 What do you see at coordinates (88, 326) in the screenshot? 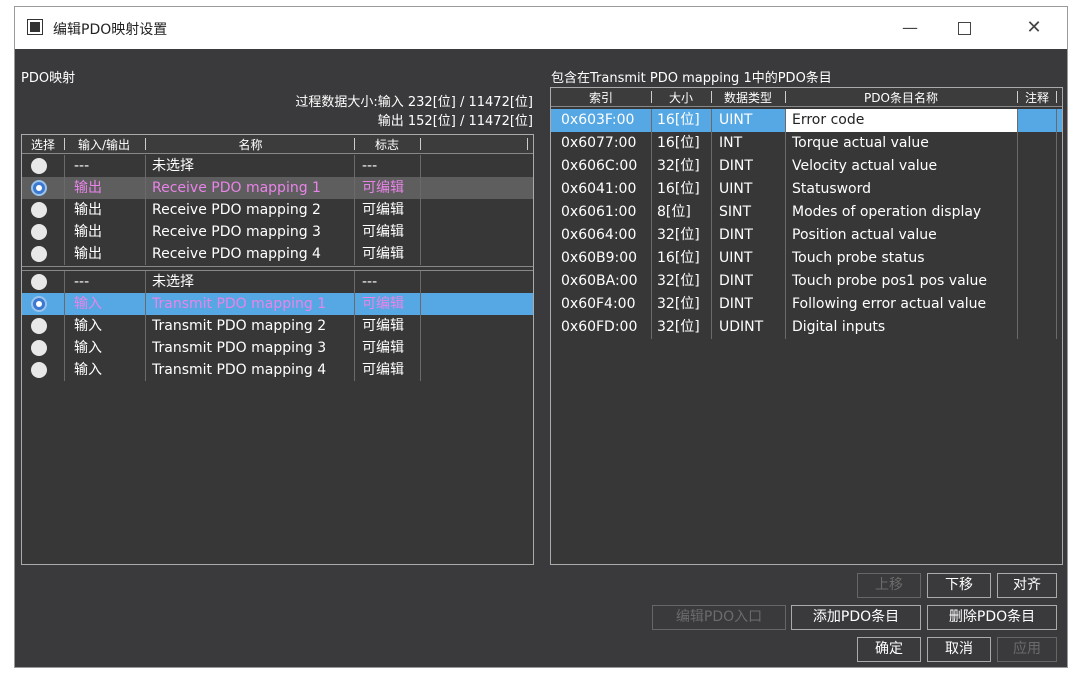
I see `io-cell: 输入` at bounding box center [88, 326].